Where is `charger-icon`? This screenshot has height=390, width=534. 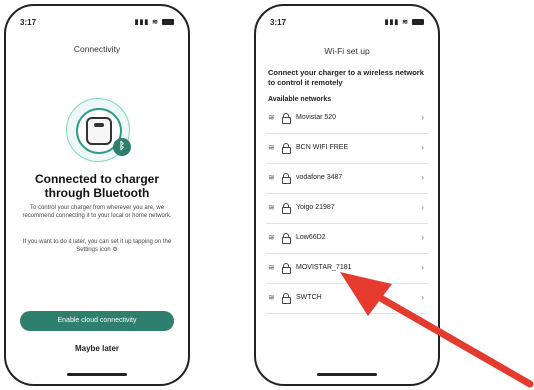 charger-icon is located at coordinates (99, 131).